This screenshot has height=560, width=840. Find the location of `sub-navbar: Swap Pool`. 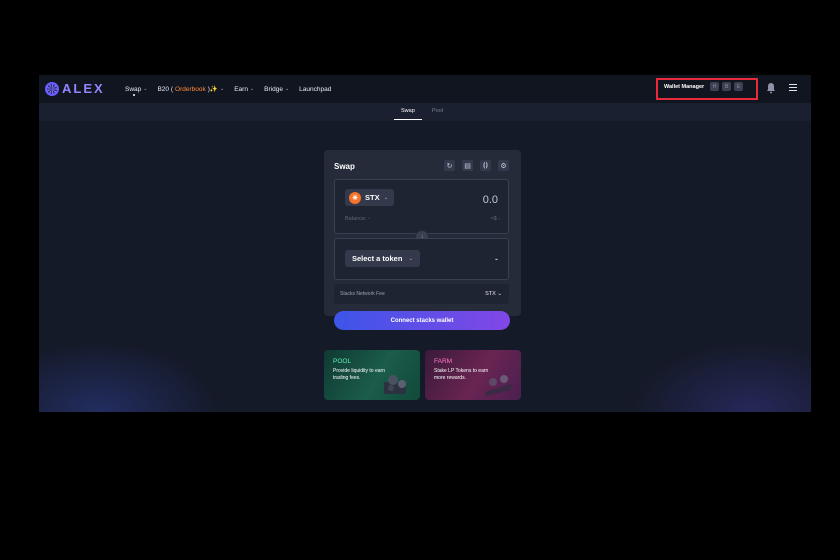

sub-navbar: Swap Pool is located at coordinates (425, 112).